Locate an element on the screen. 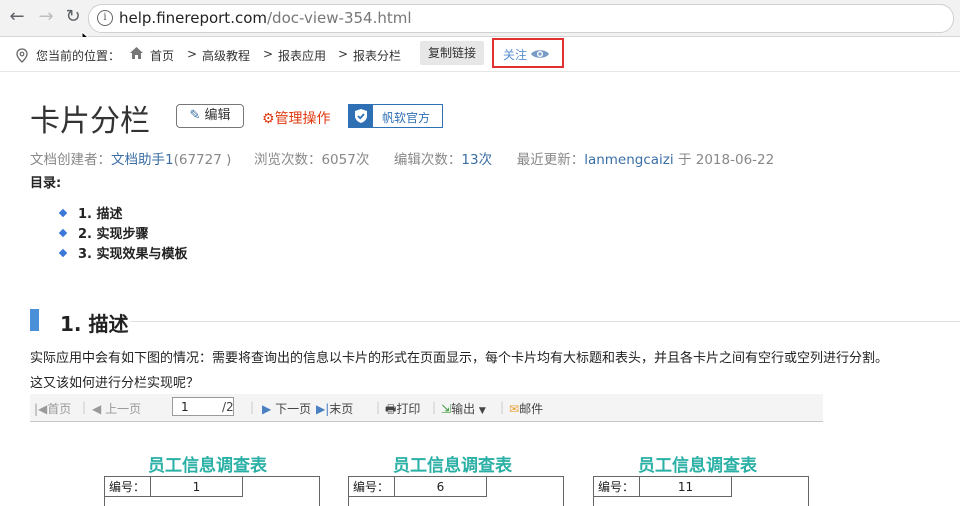 The width and height of the screenshot is (960, 506). paragraph: 这又该如何进行分栏实现呢？ is located at coordinates (115, 383).